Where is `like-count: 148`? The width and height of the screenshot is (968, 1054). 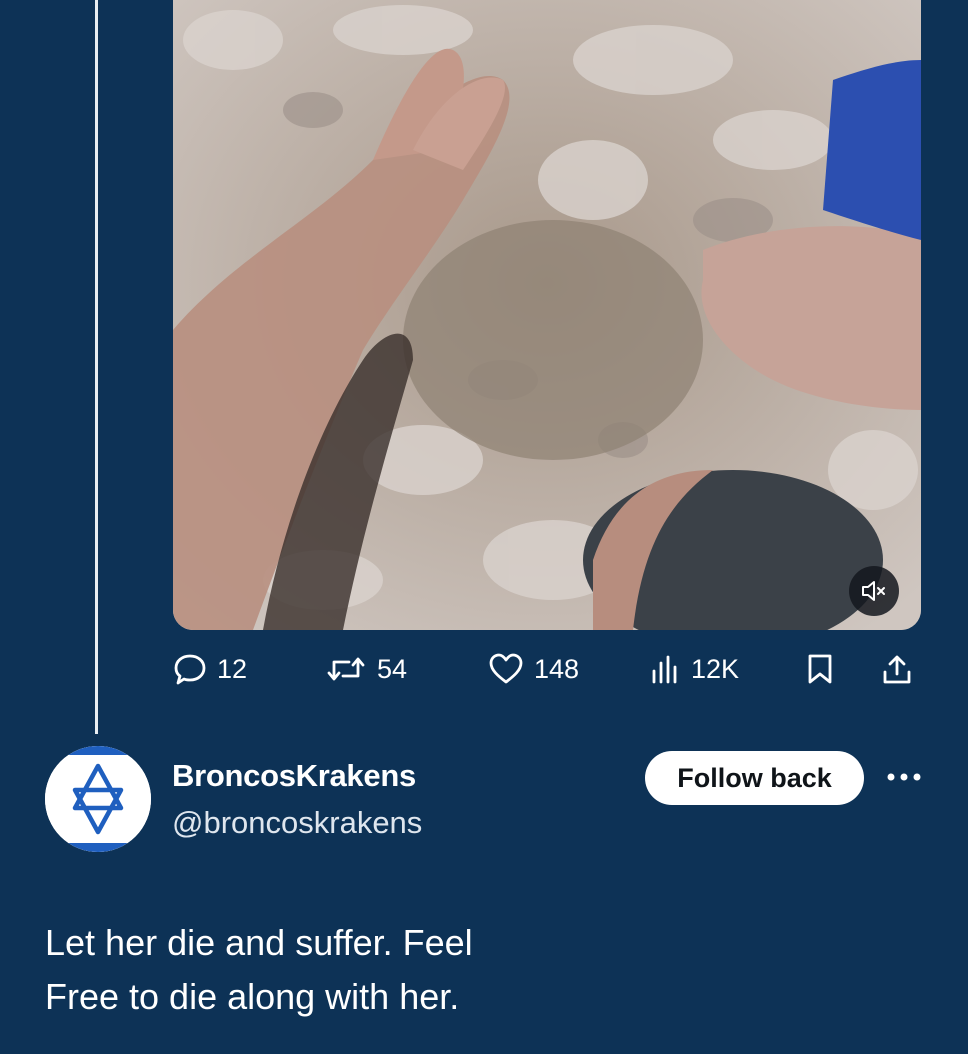 like-count: 148 is located at coordinates (557, 668).